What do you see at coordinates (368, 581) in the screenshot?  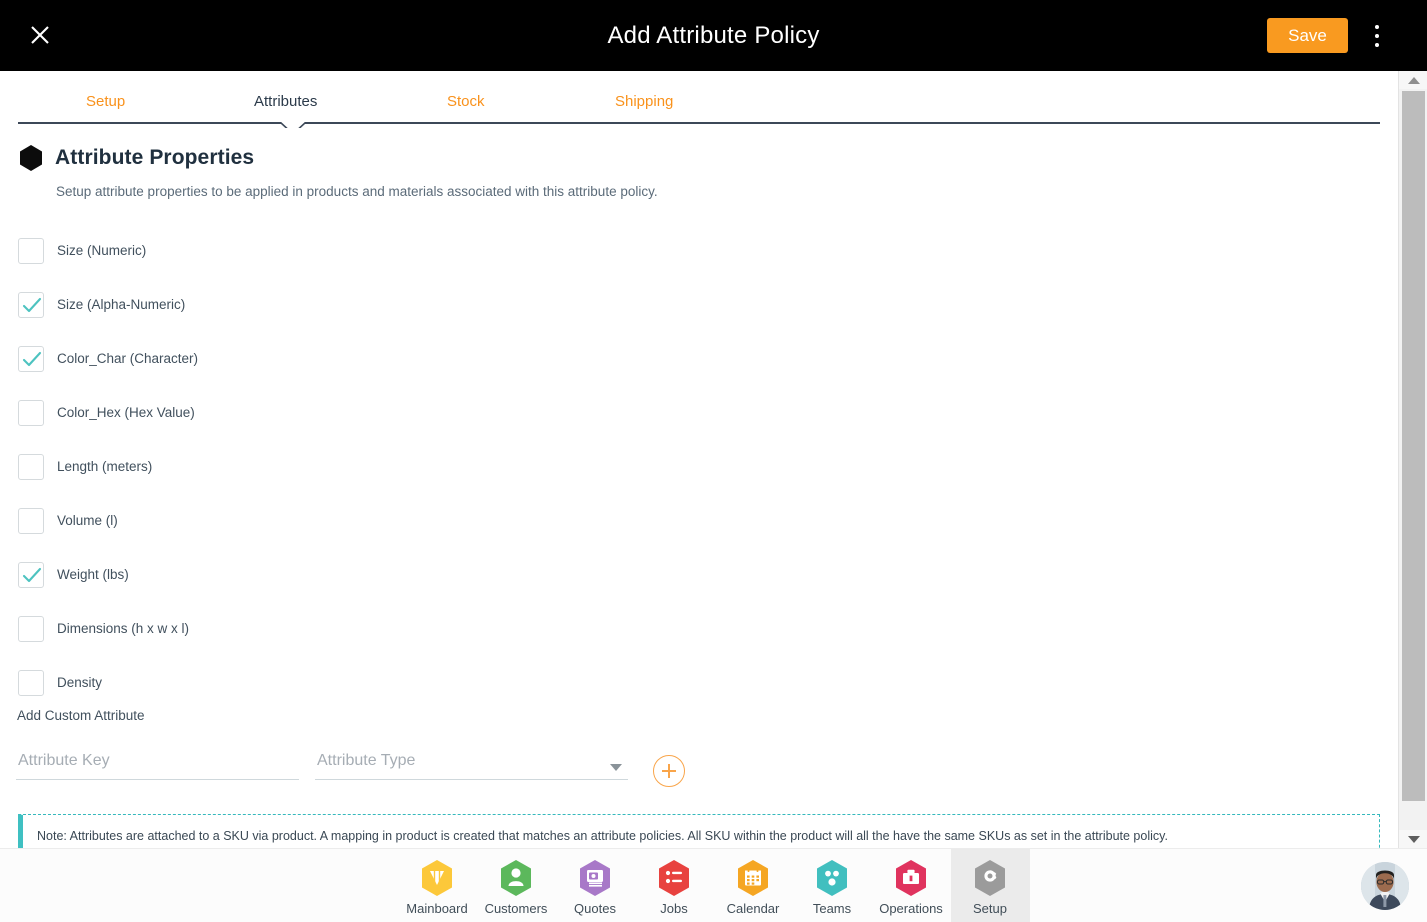 I see `attribute-row: Weight (lbs)` at bounding box center [368, 581].